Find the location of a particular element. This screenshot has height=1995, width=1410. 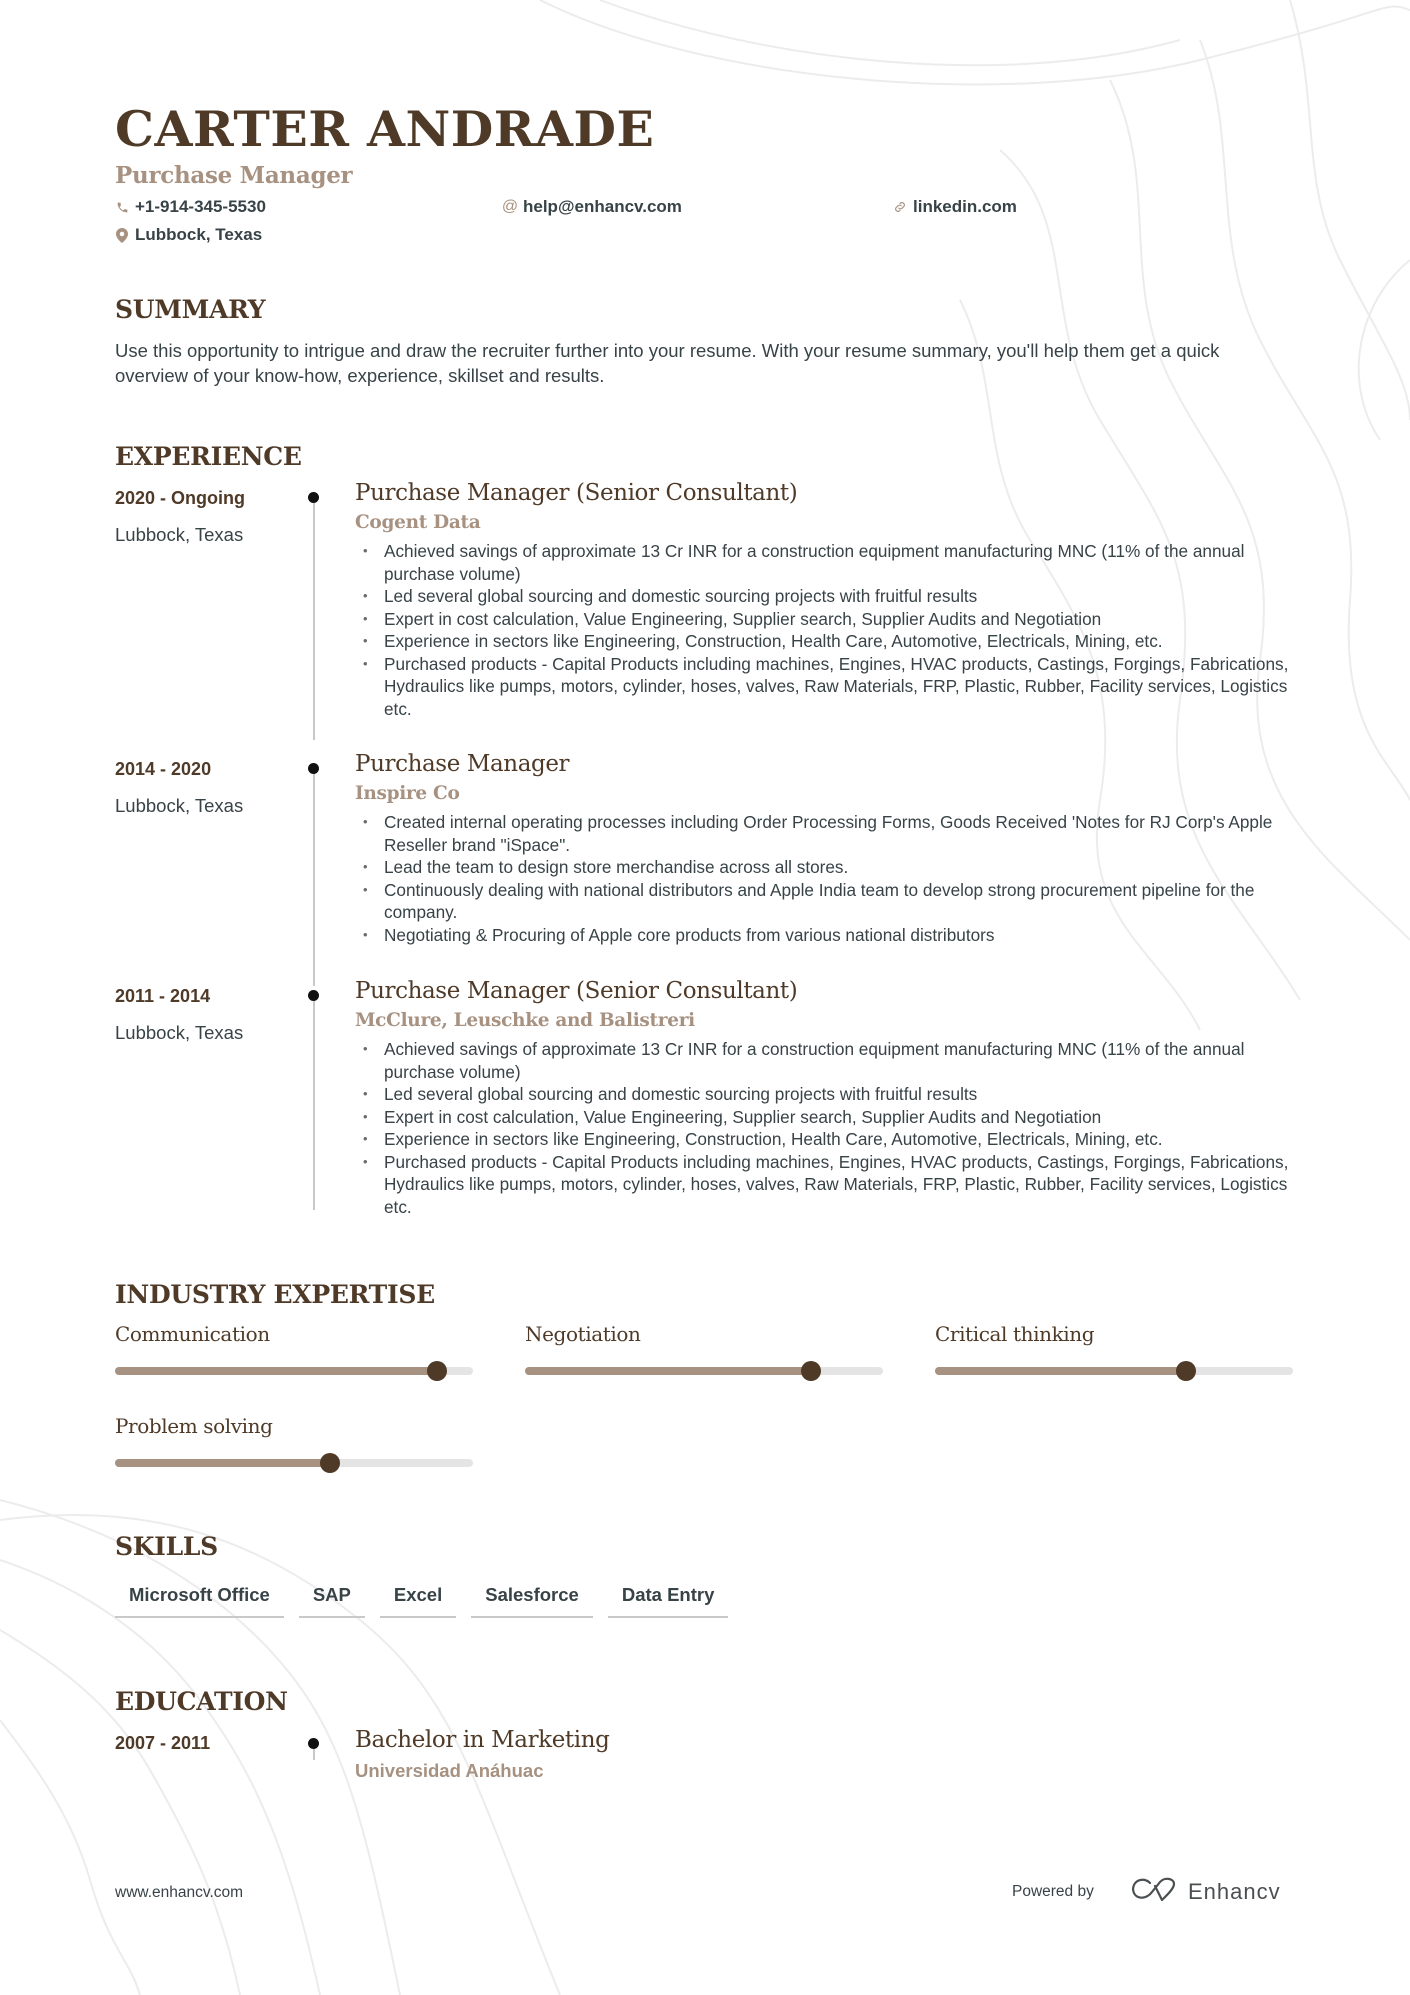

link-icon is located at coordinates (900, 207).